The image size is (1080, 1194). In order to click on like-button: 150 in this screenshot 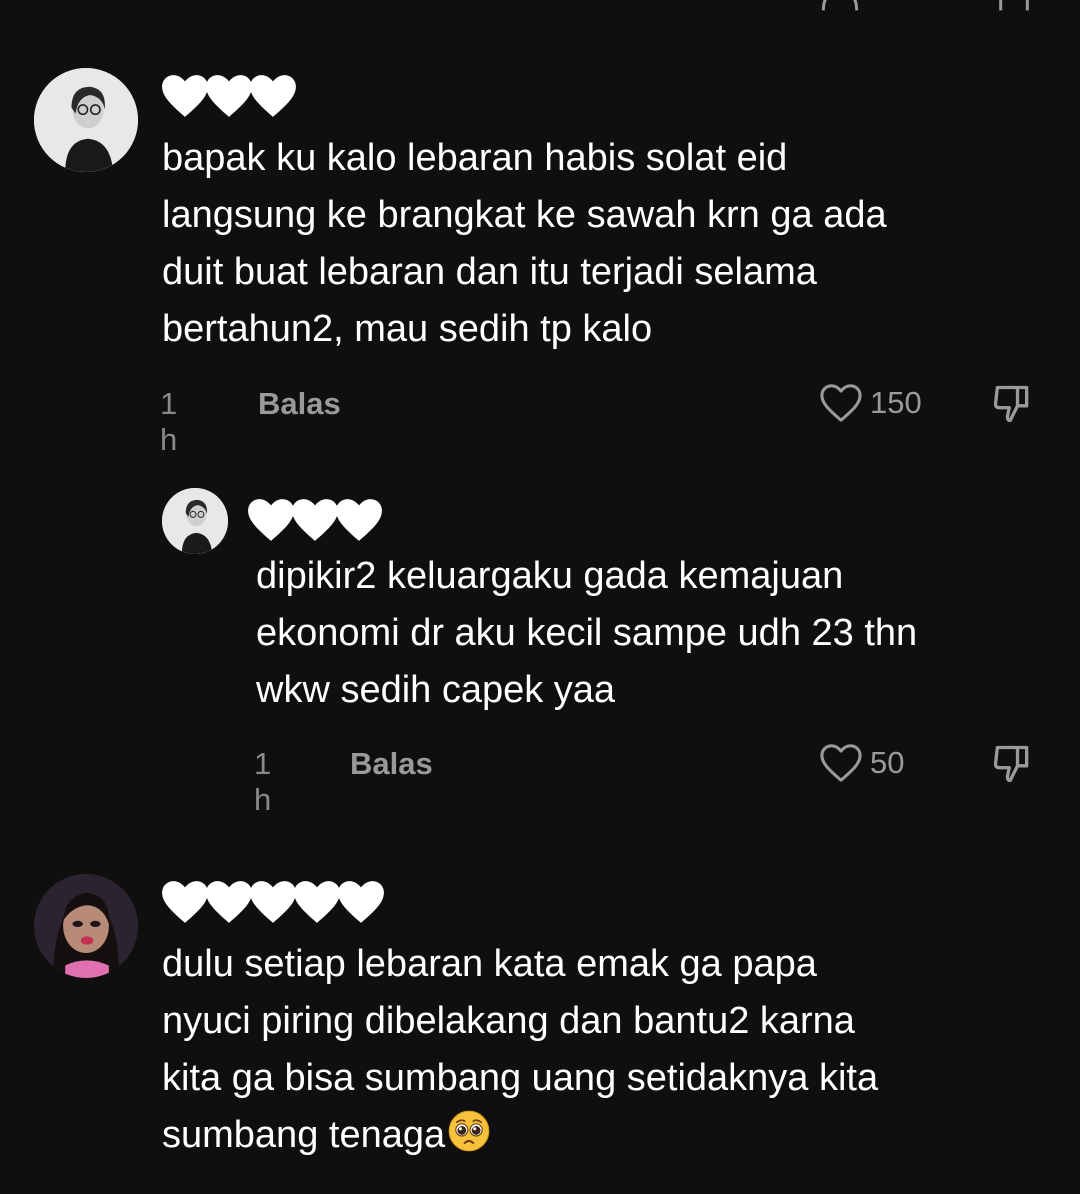, I will do `click(870, 403)`.